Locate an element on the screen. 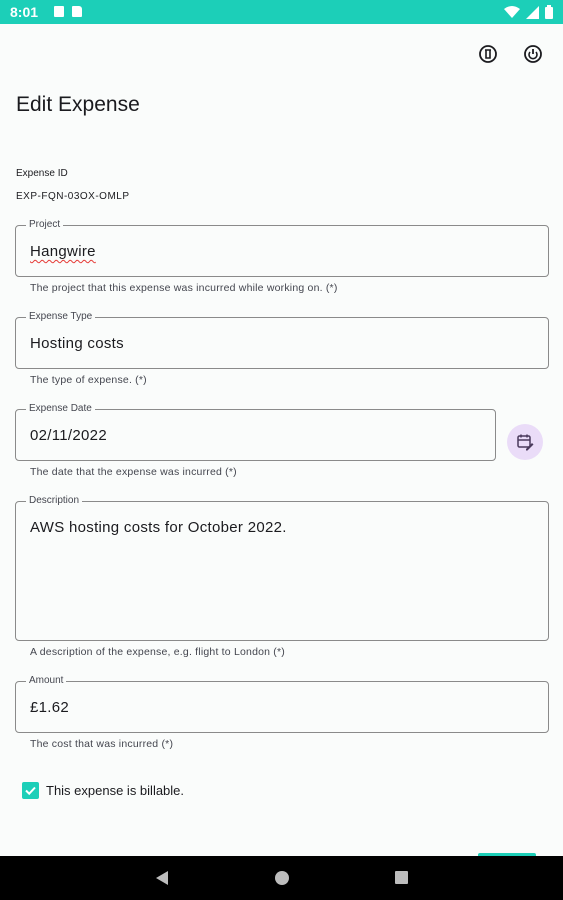 This screenshot has width=563, height=900. amount-label: Amount is located at coordinates (46, 681).